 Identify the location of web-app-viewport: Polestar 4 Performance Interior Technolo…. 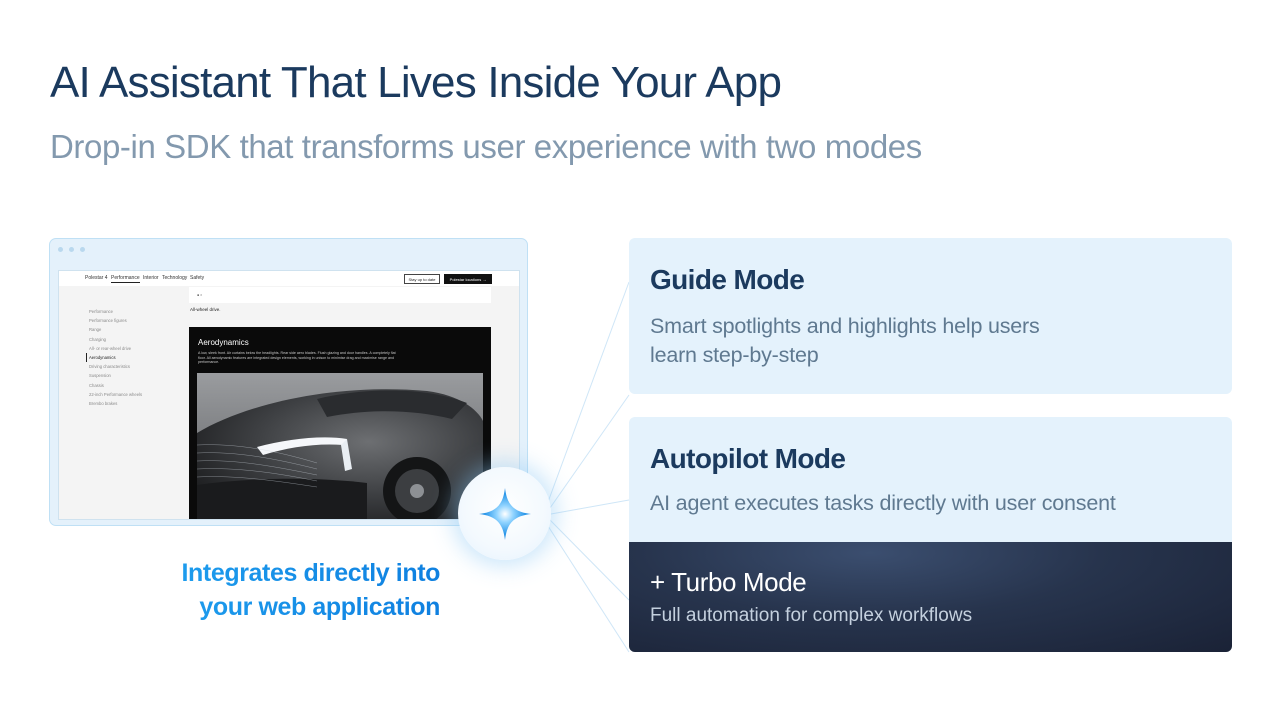
(289, 395).